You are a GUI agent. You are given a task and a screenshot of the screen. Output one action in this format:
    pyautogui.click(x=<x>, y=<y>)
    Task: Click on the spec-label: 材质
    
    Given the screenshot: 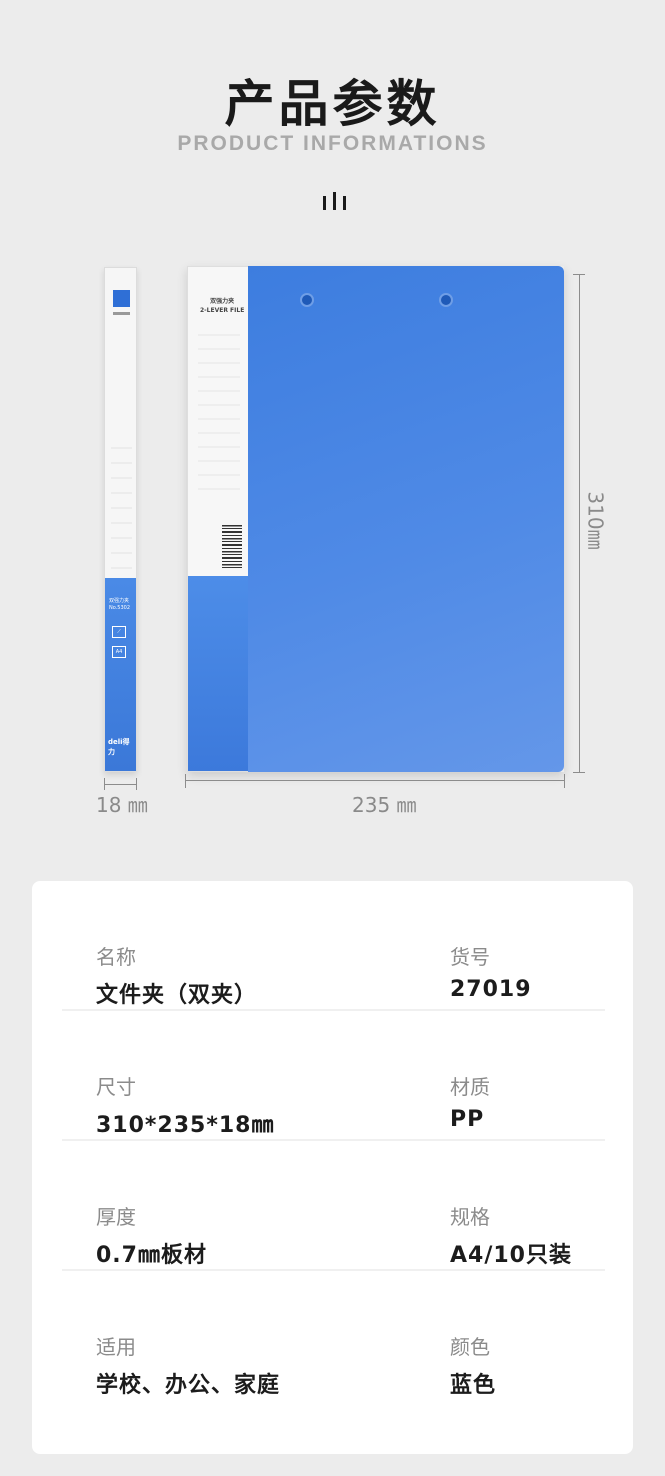 What is the action you would take?
    pyautogui.click(x=470, y=1087)
    